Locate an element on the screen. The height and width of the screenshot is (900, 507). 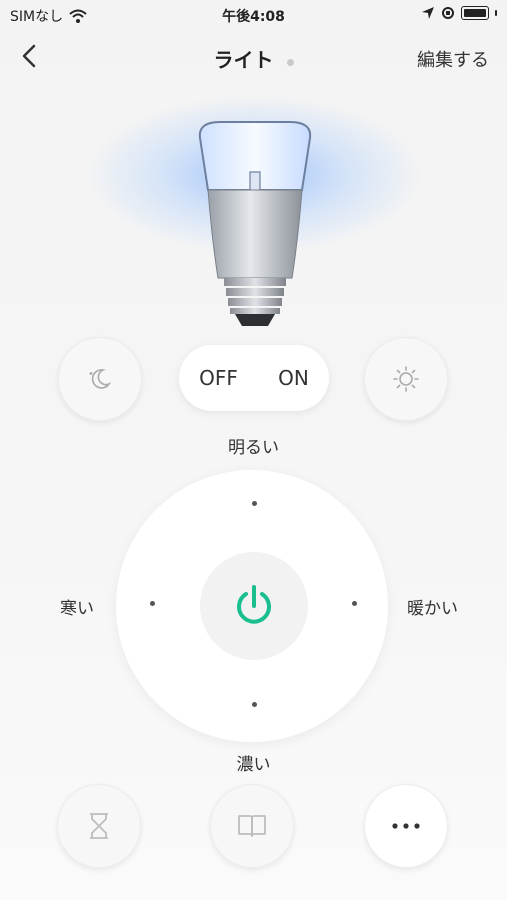
hourglass-icon is located at coordinates (99, 826).